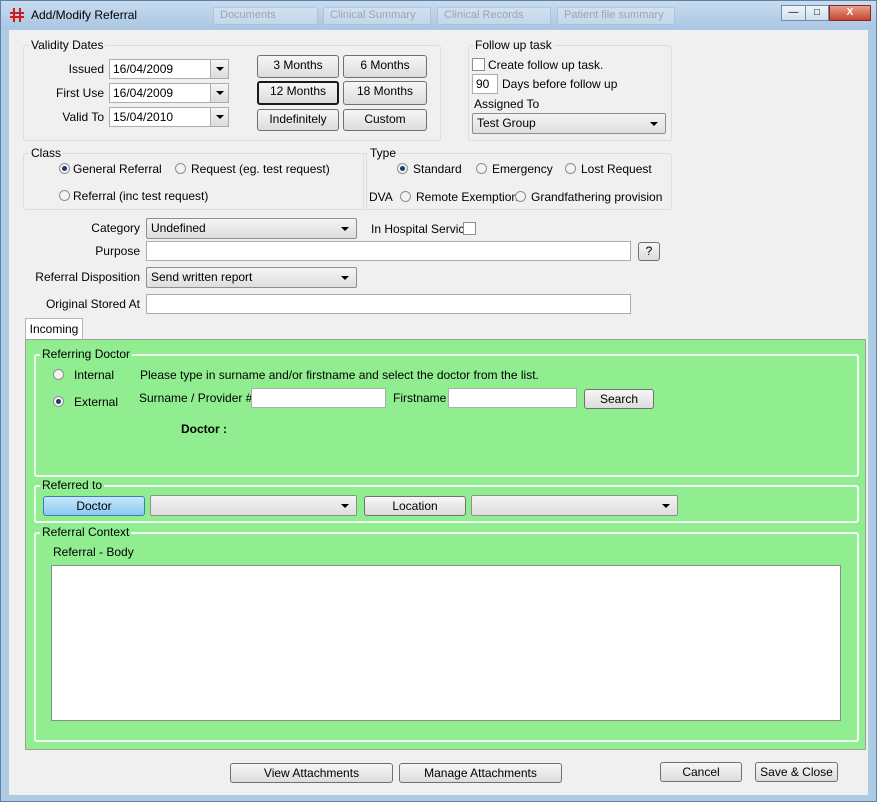 The image size is (877, 802). What do you see at coordinates (67, 45) in the screenshot?
I see `validity-dates-label: Validity Dates` at bounding box center [67, 45].